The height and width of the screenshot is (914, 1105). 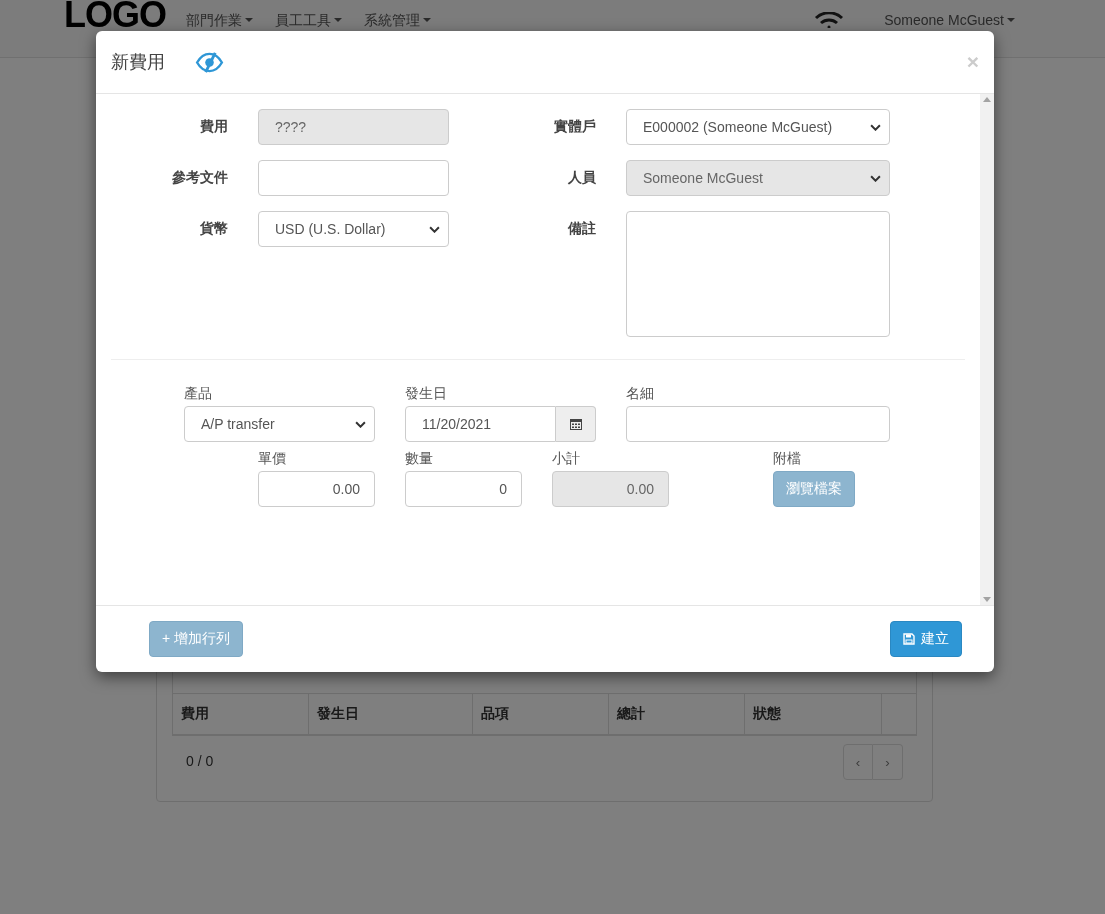 What do you see at coordinates (426, 394) in the screenshot?
I see `field-label: 發生日` at bounding box center [426, 394].